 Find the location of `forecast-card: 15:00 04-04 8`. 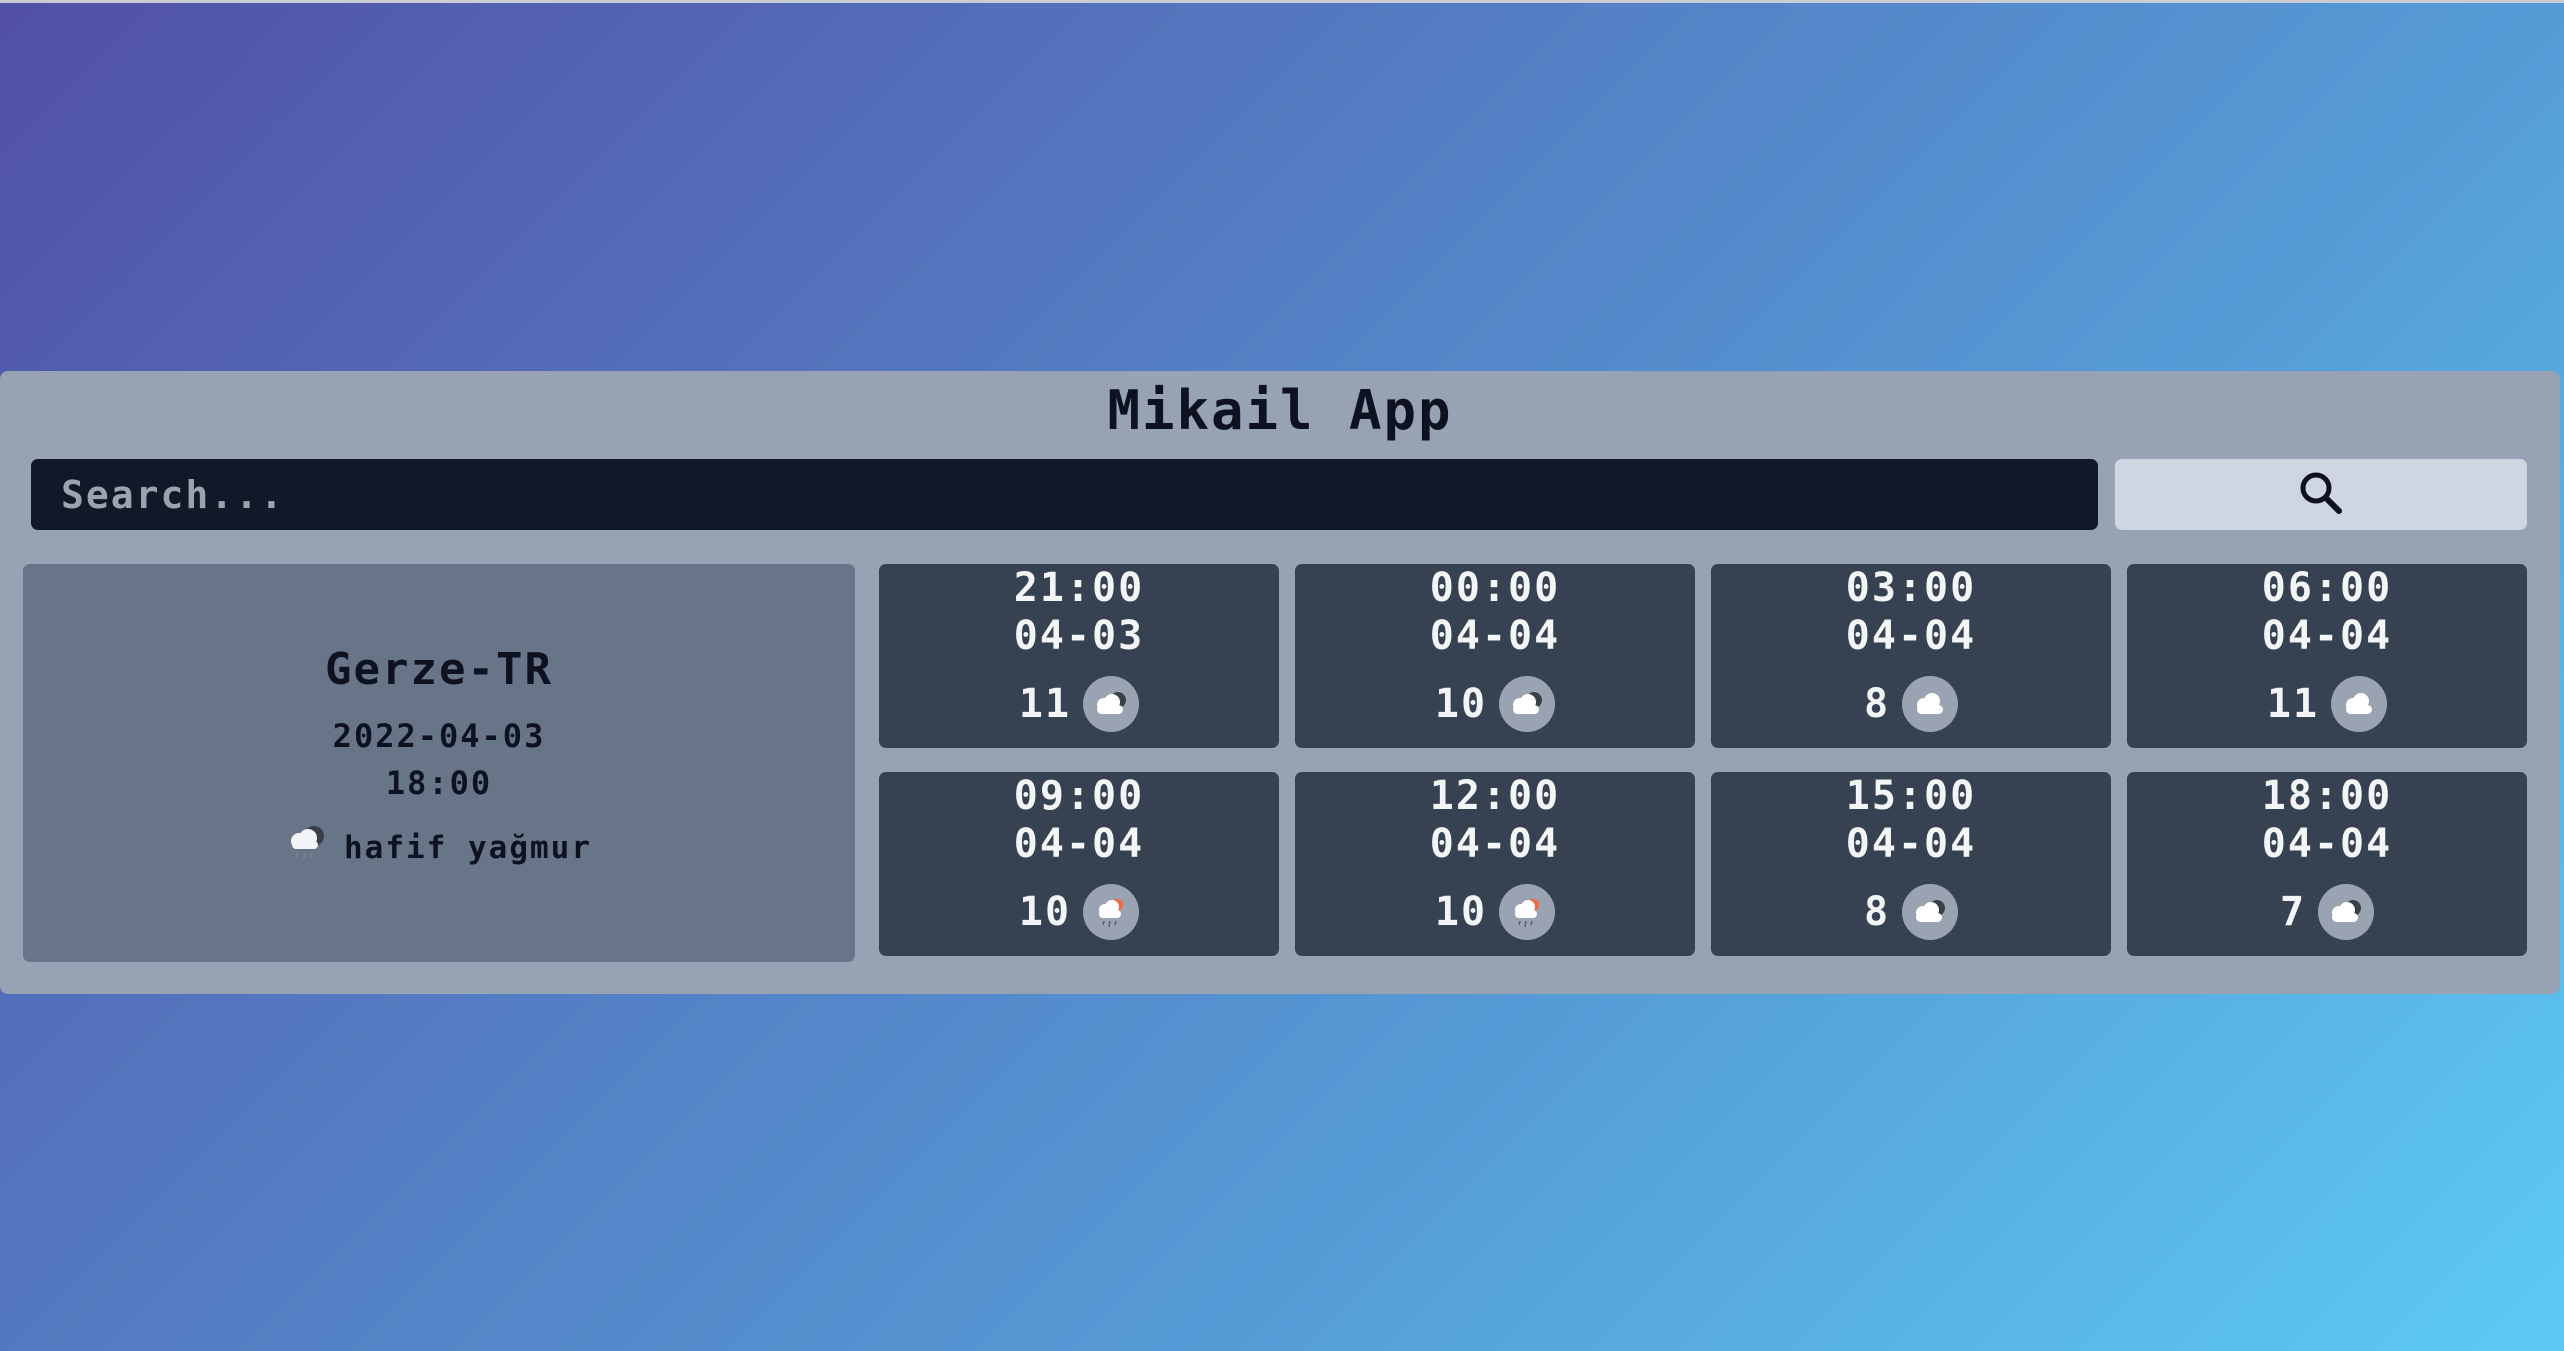

forecast-card: 15:00 04-04 8 is located at coordinates (1911, 864).